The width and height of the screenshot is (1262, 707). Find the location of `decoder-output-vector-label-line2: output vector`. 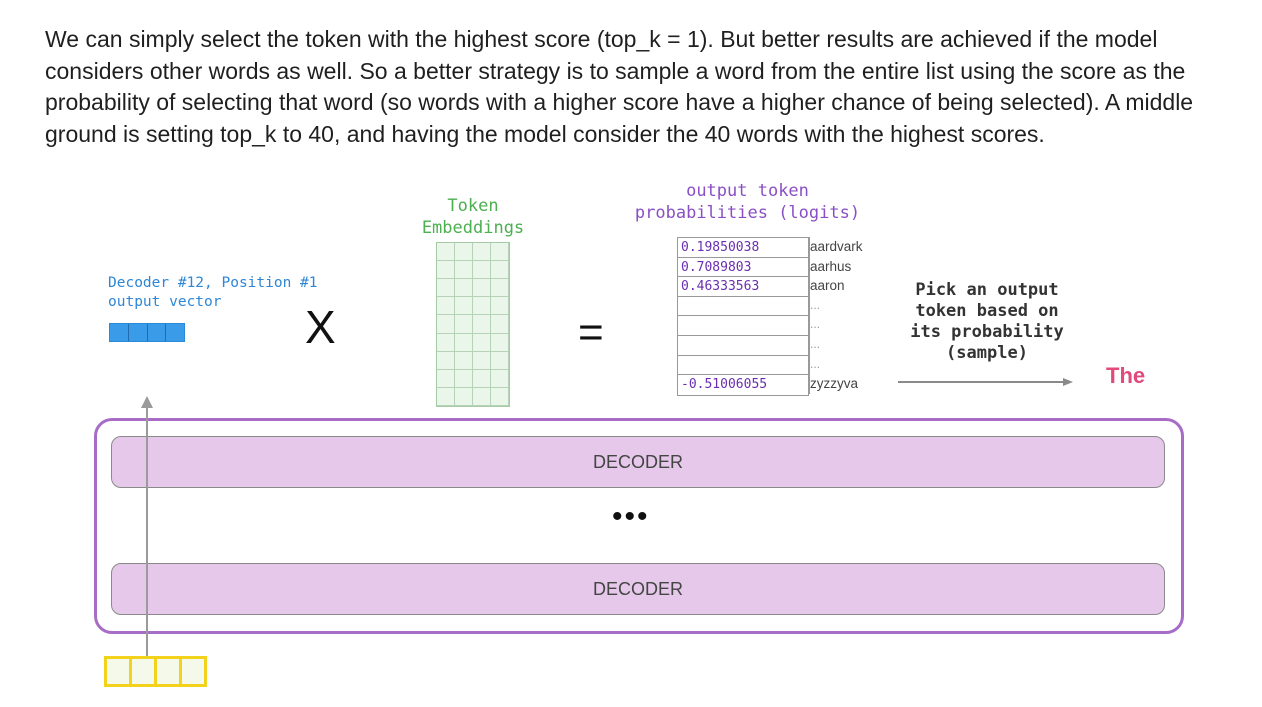

decoder-output-vector-label-line2: output vector is located at coordinates (165, 302).